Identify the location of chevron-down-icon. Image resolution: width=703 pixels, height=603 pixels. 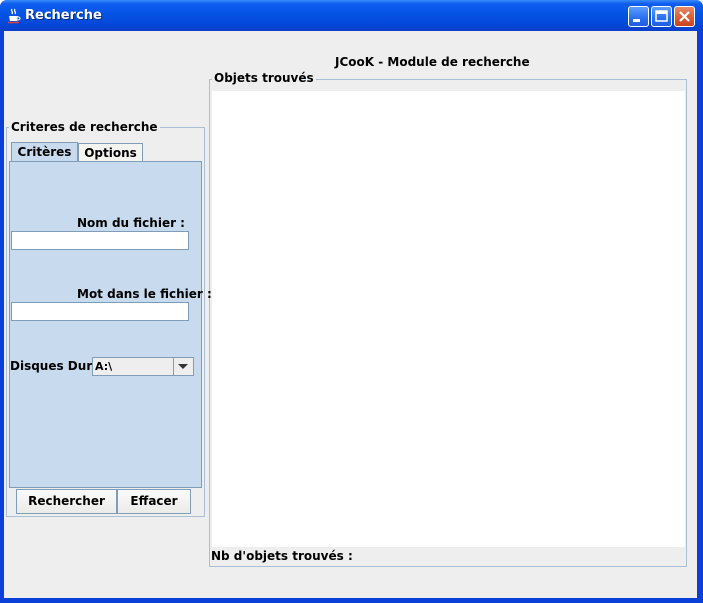
(183, 366).